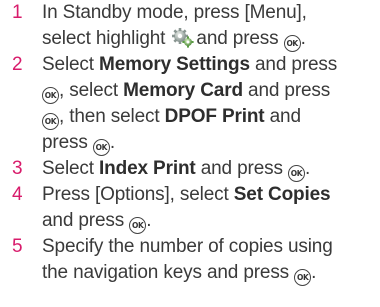 The width and height of the screenshot is (380, 307). What do you see at coordinates (282, 194) in the screenshot?
I see `menu-item-set-copies: Set Copies` at bounding box center [282, 194].